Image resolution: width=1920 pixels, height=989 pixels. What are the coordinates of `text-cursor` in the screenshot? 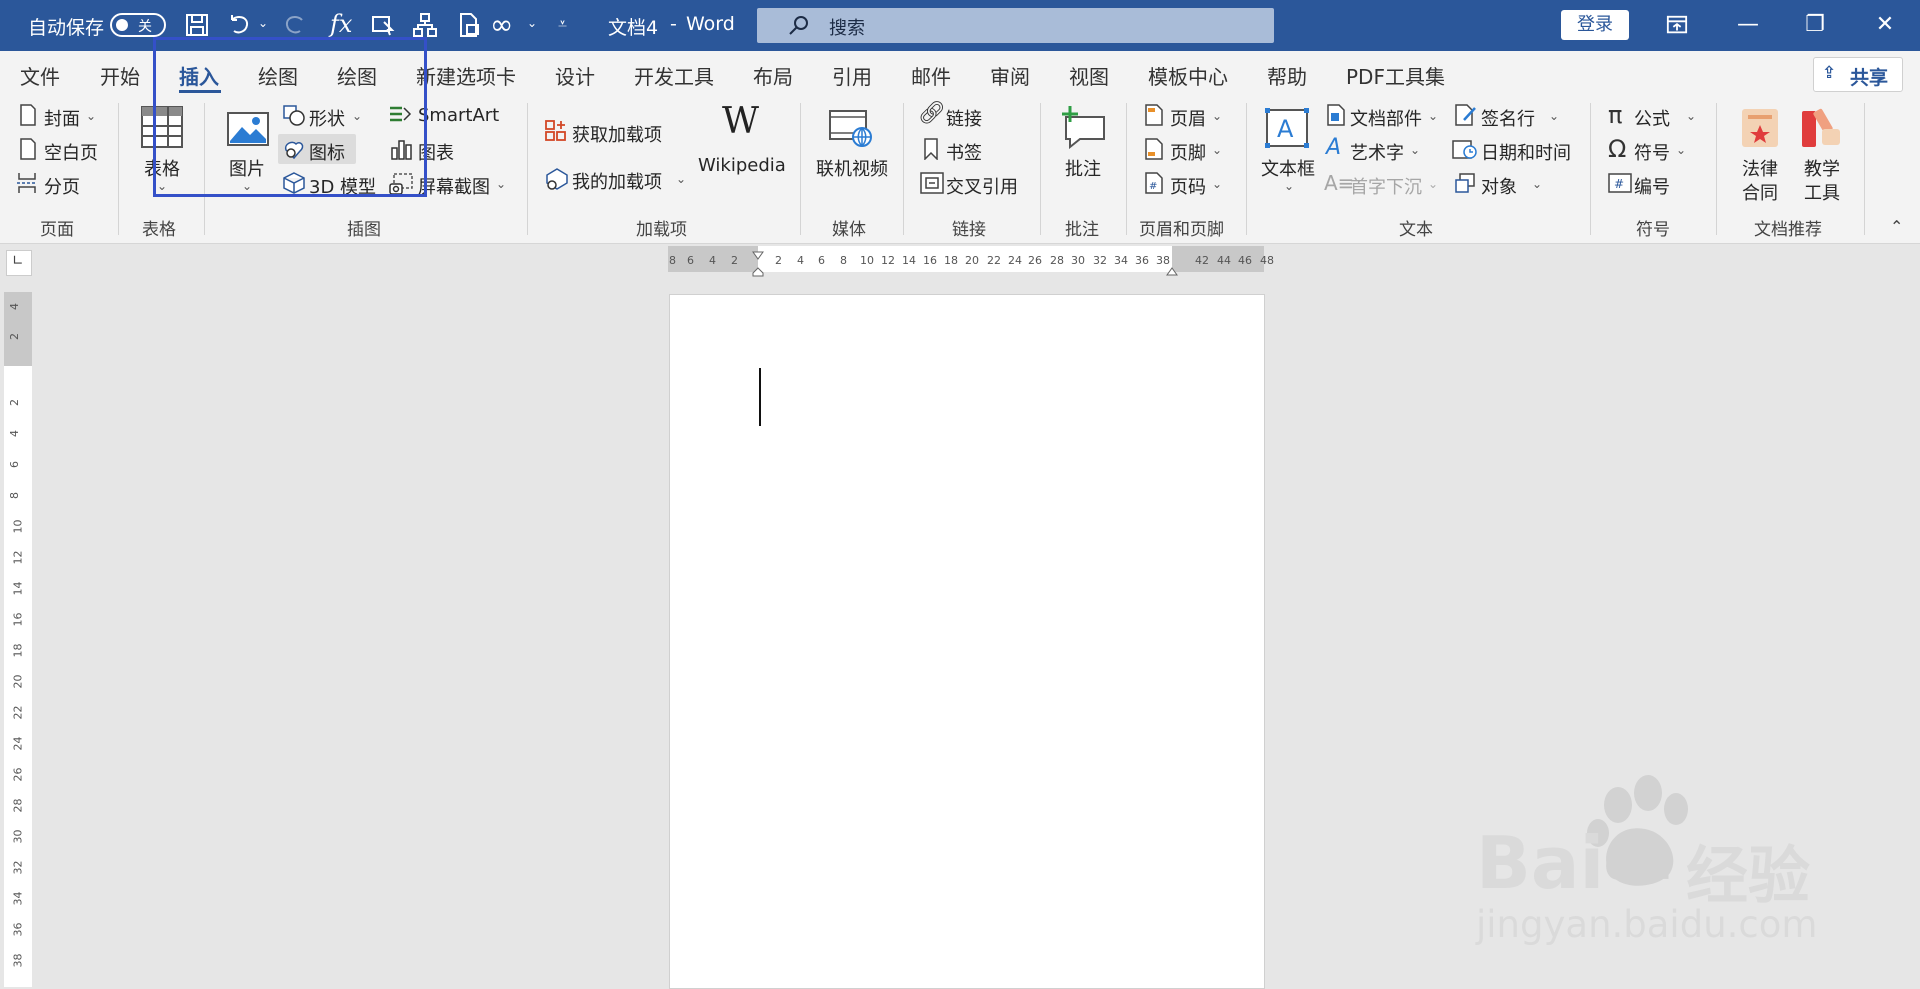 It's located at (760, 397).